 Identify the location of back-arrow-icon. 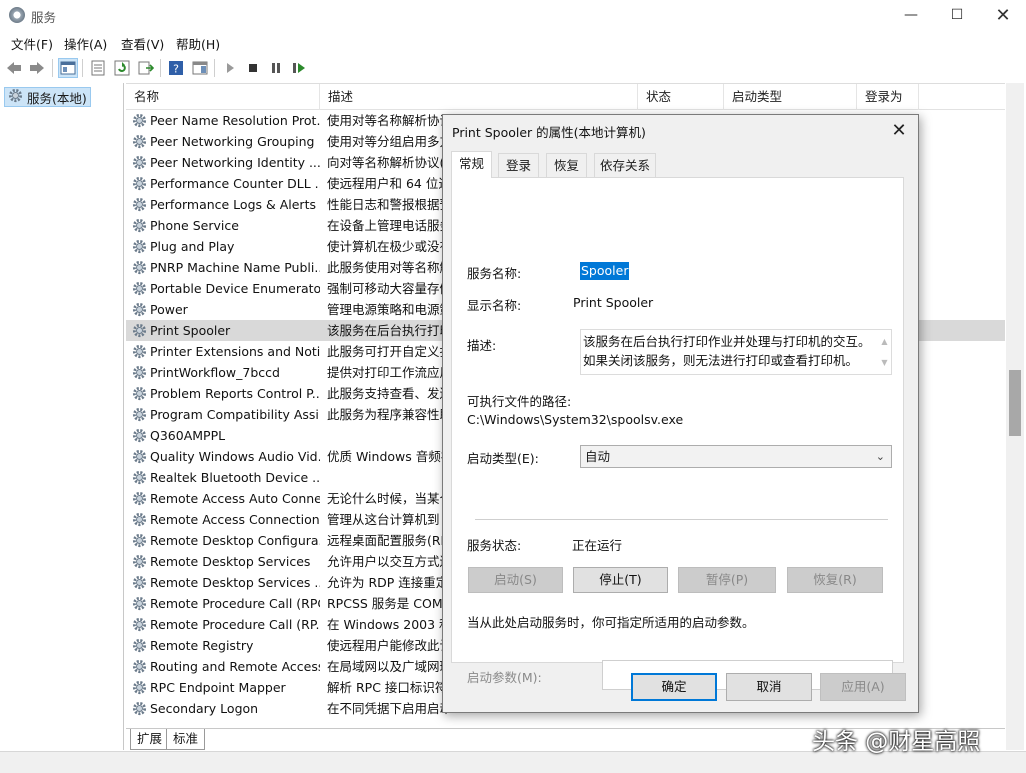
(14, 68).